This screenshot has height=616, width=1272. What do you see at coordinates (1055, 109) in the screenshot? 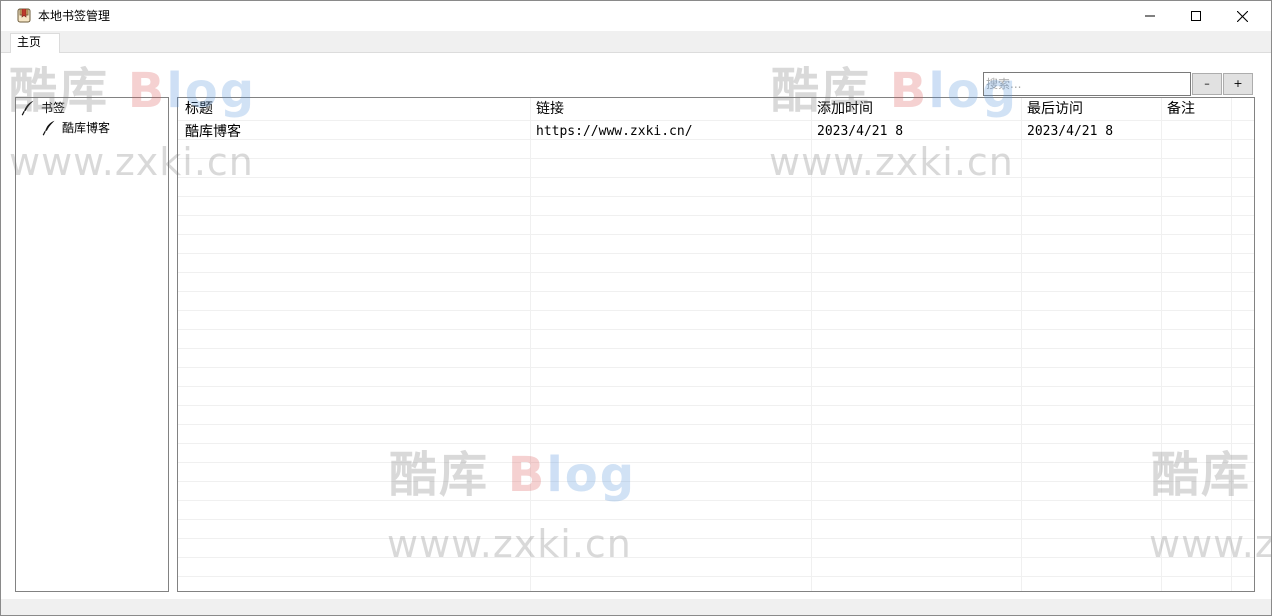
I see `column-header-last-visit: 最后访问` at bounding box center [1055, 109].